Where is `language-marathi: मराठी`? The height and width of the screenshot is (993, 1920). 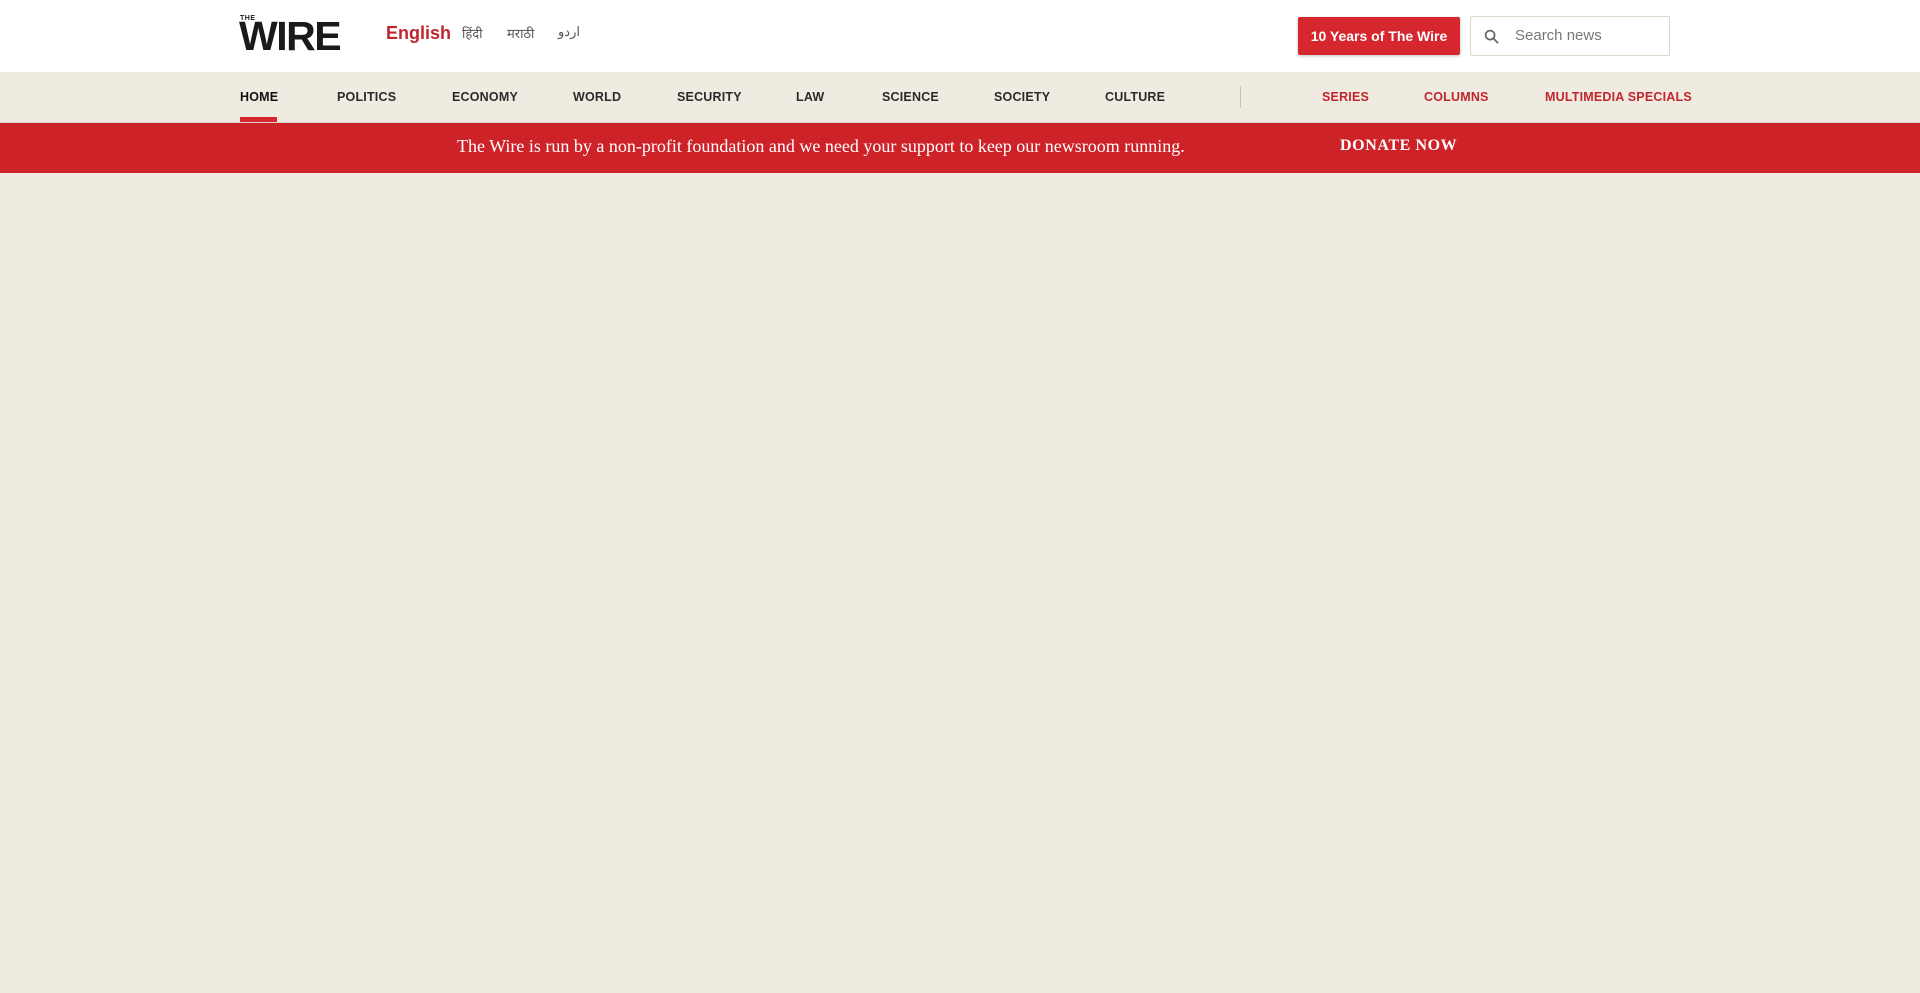
language-marathi: मराठी is located at coordinates (520, 33).